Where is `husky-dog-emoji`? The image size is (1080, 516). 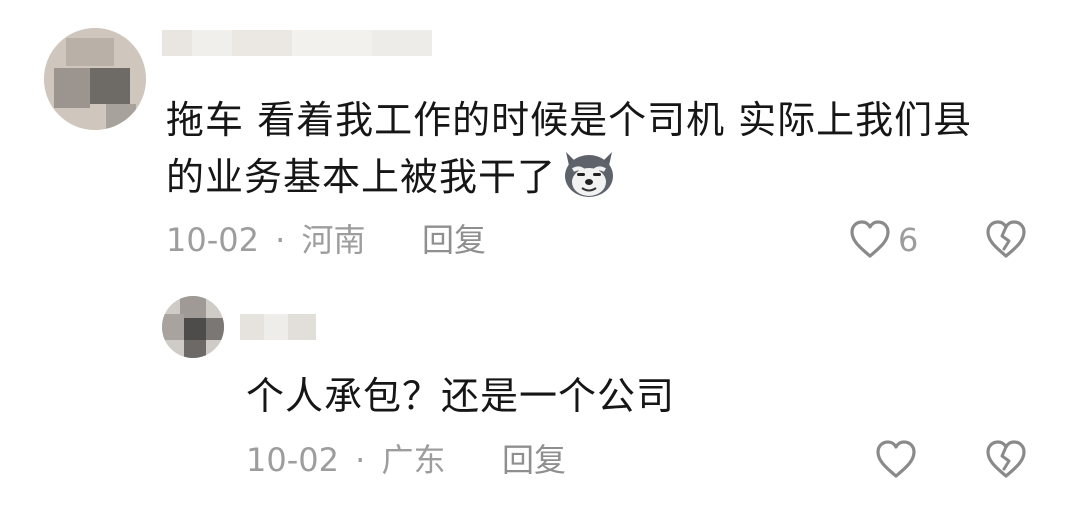 husky-dog-emoji is located at coordinates (589, 174).